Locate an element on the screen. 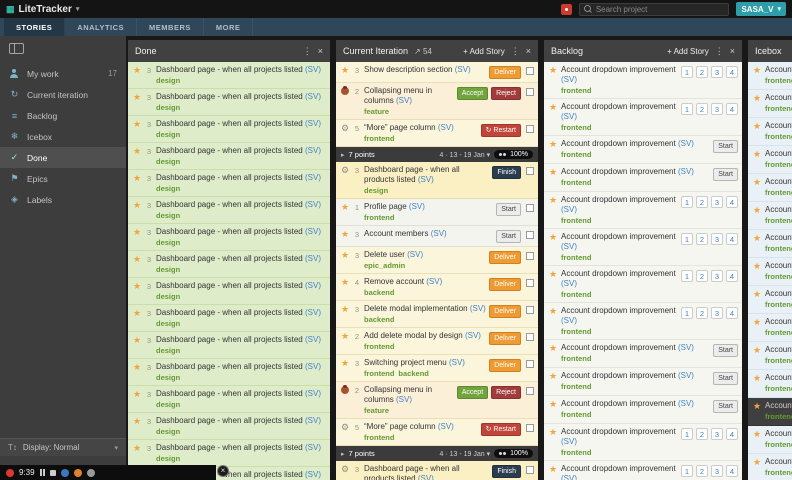 The width and height of the screenshot is (792, 480). stop-icon is located at coordinates (52, 472).